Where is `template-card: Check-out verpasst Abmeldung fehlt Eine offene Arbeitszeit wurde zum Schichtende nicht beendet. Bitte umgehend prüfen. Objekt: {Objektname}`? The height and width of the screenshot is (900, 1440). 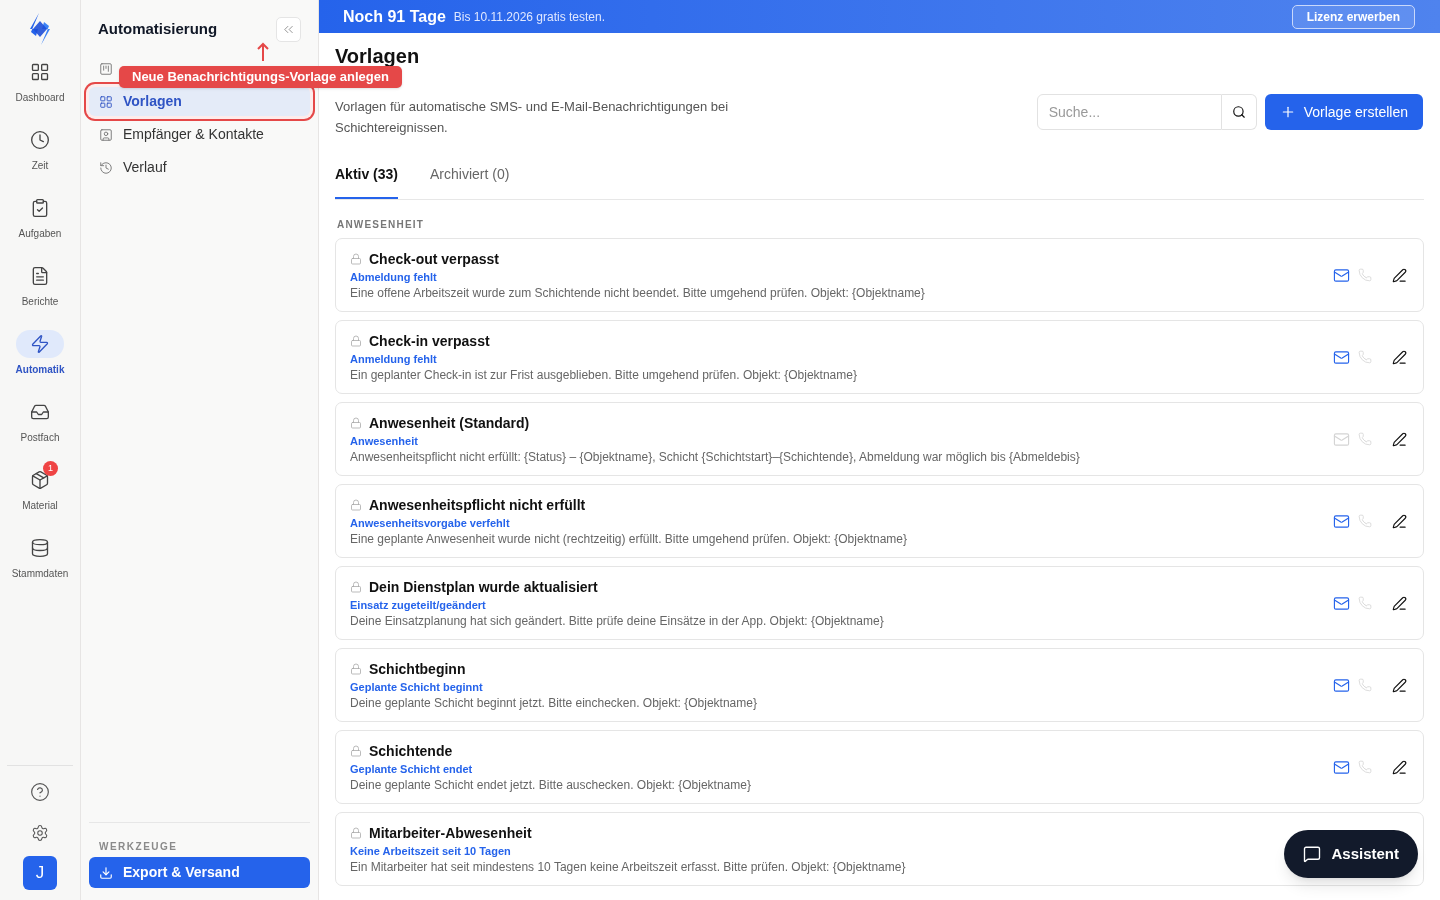 template-card: Check-out verpasst Abmeldung fehlt Eine offene Arbeitszeit wurde zum Schichtende nicht beendet. Bitte umgehend prüfen. Objekt: {Objektname} is located at coordinates (879, 275).